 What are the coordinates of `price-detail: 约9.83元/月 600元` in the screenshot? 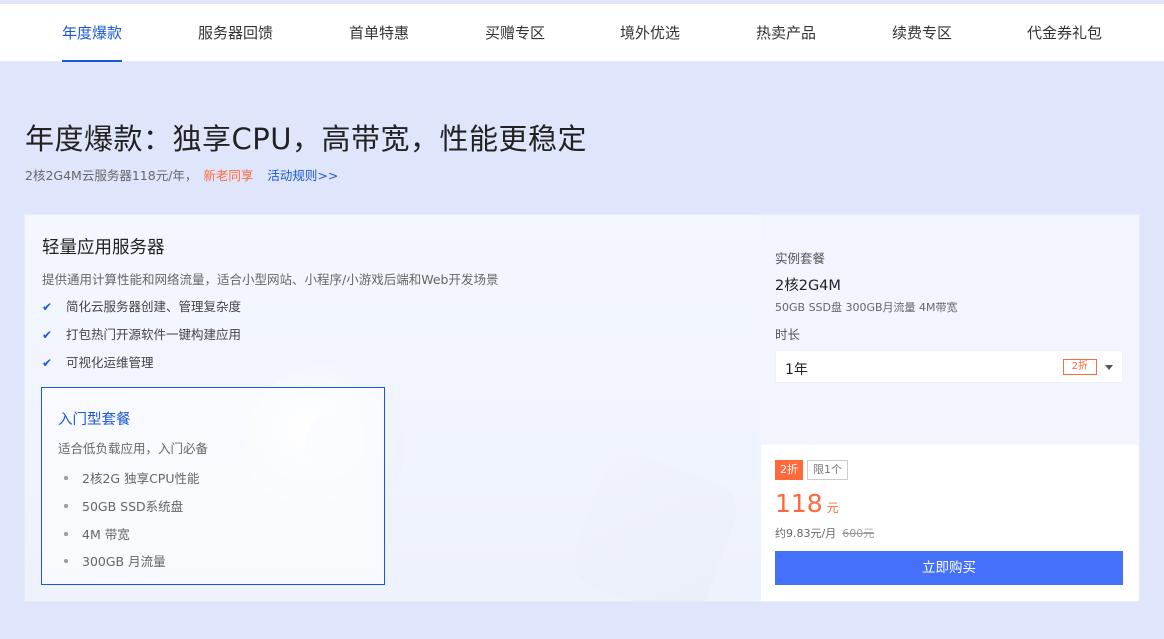 It's located at (824, 533).